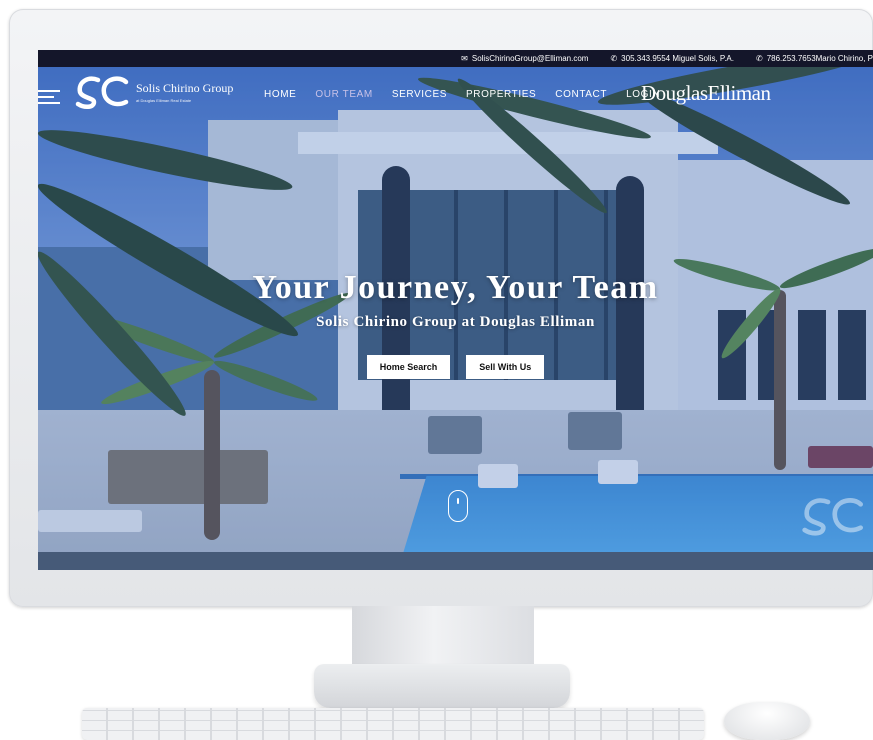 The width and height of the screenshot is (873, 740). I want to click on nav-services: SERVICES, so click(419, 94).